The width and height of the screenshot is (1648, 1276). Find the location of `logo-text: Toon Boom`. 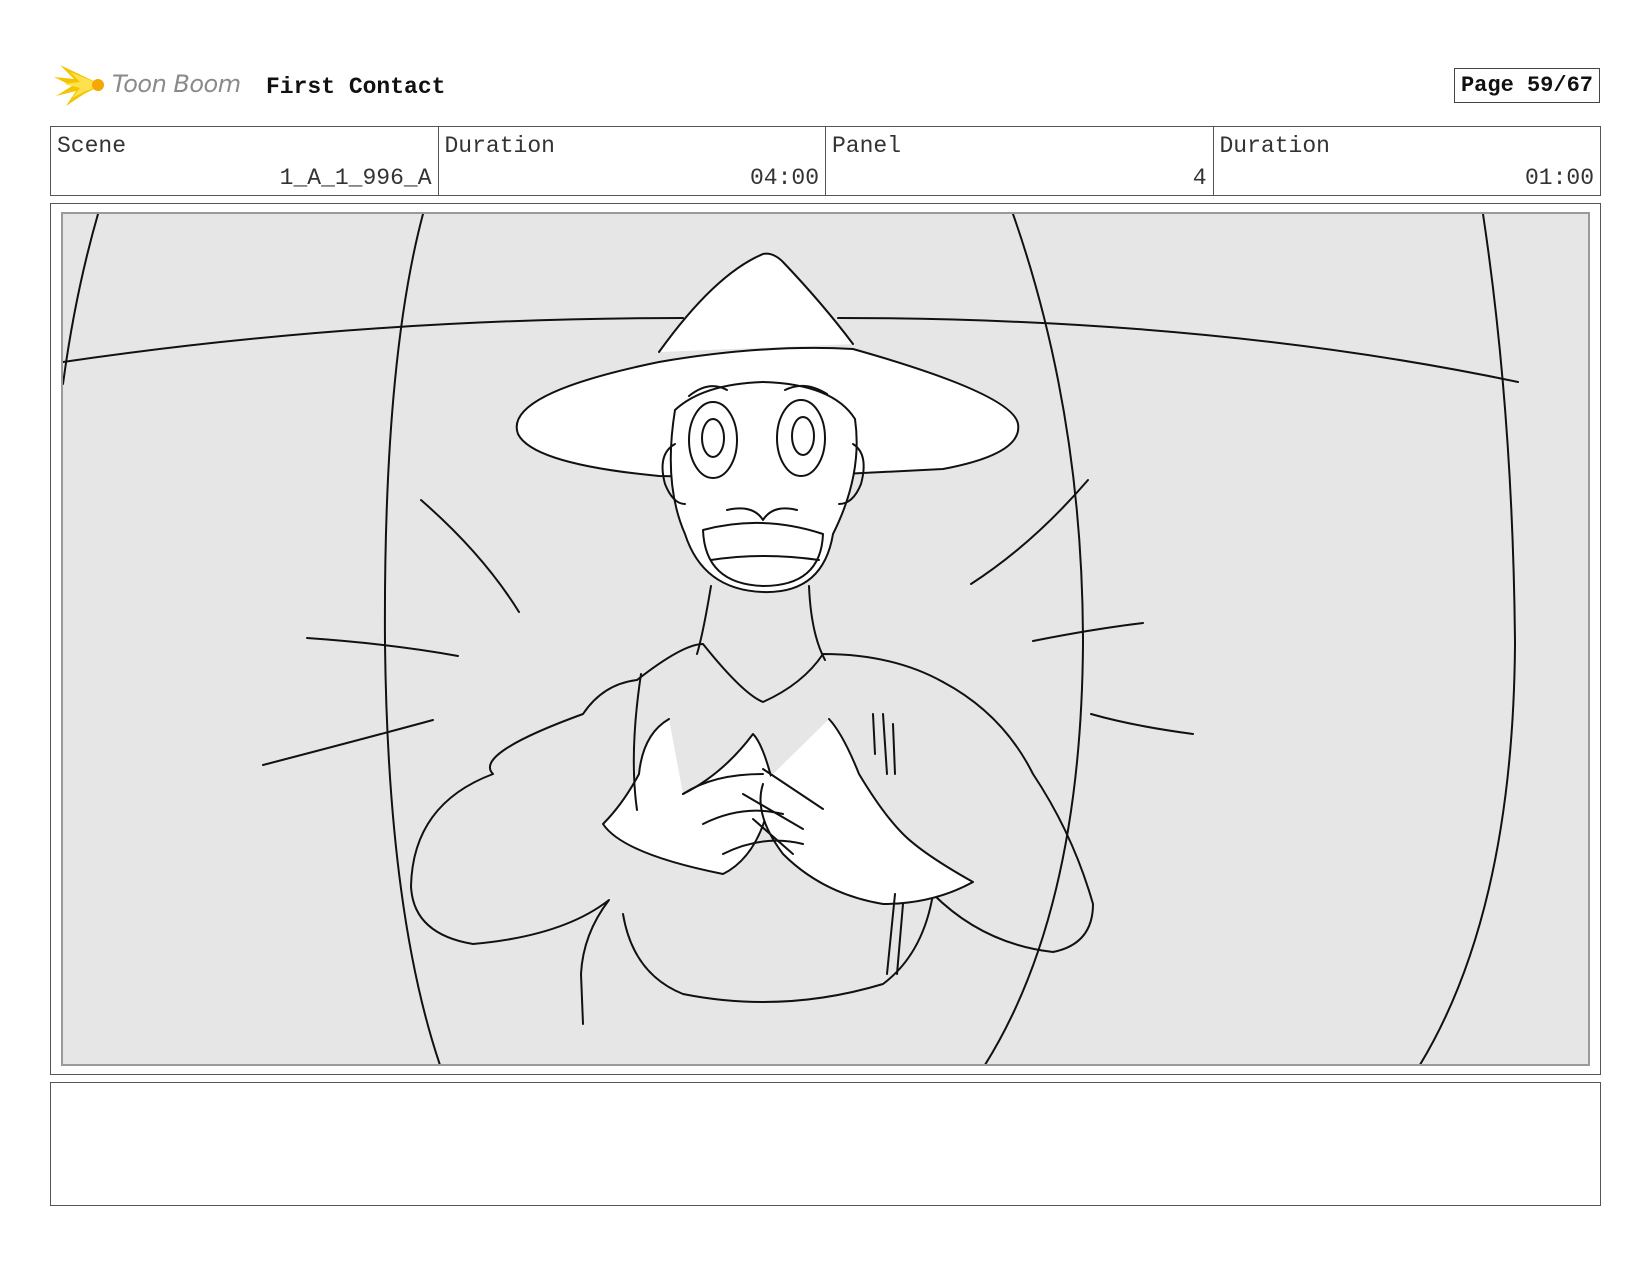

logo-text: Toon Boom is located at coordinates (176, 84).